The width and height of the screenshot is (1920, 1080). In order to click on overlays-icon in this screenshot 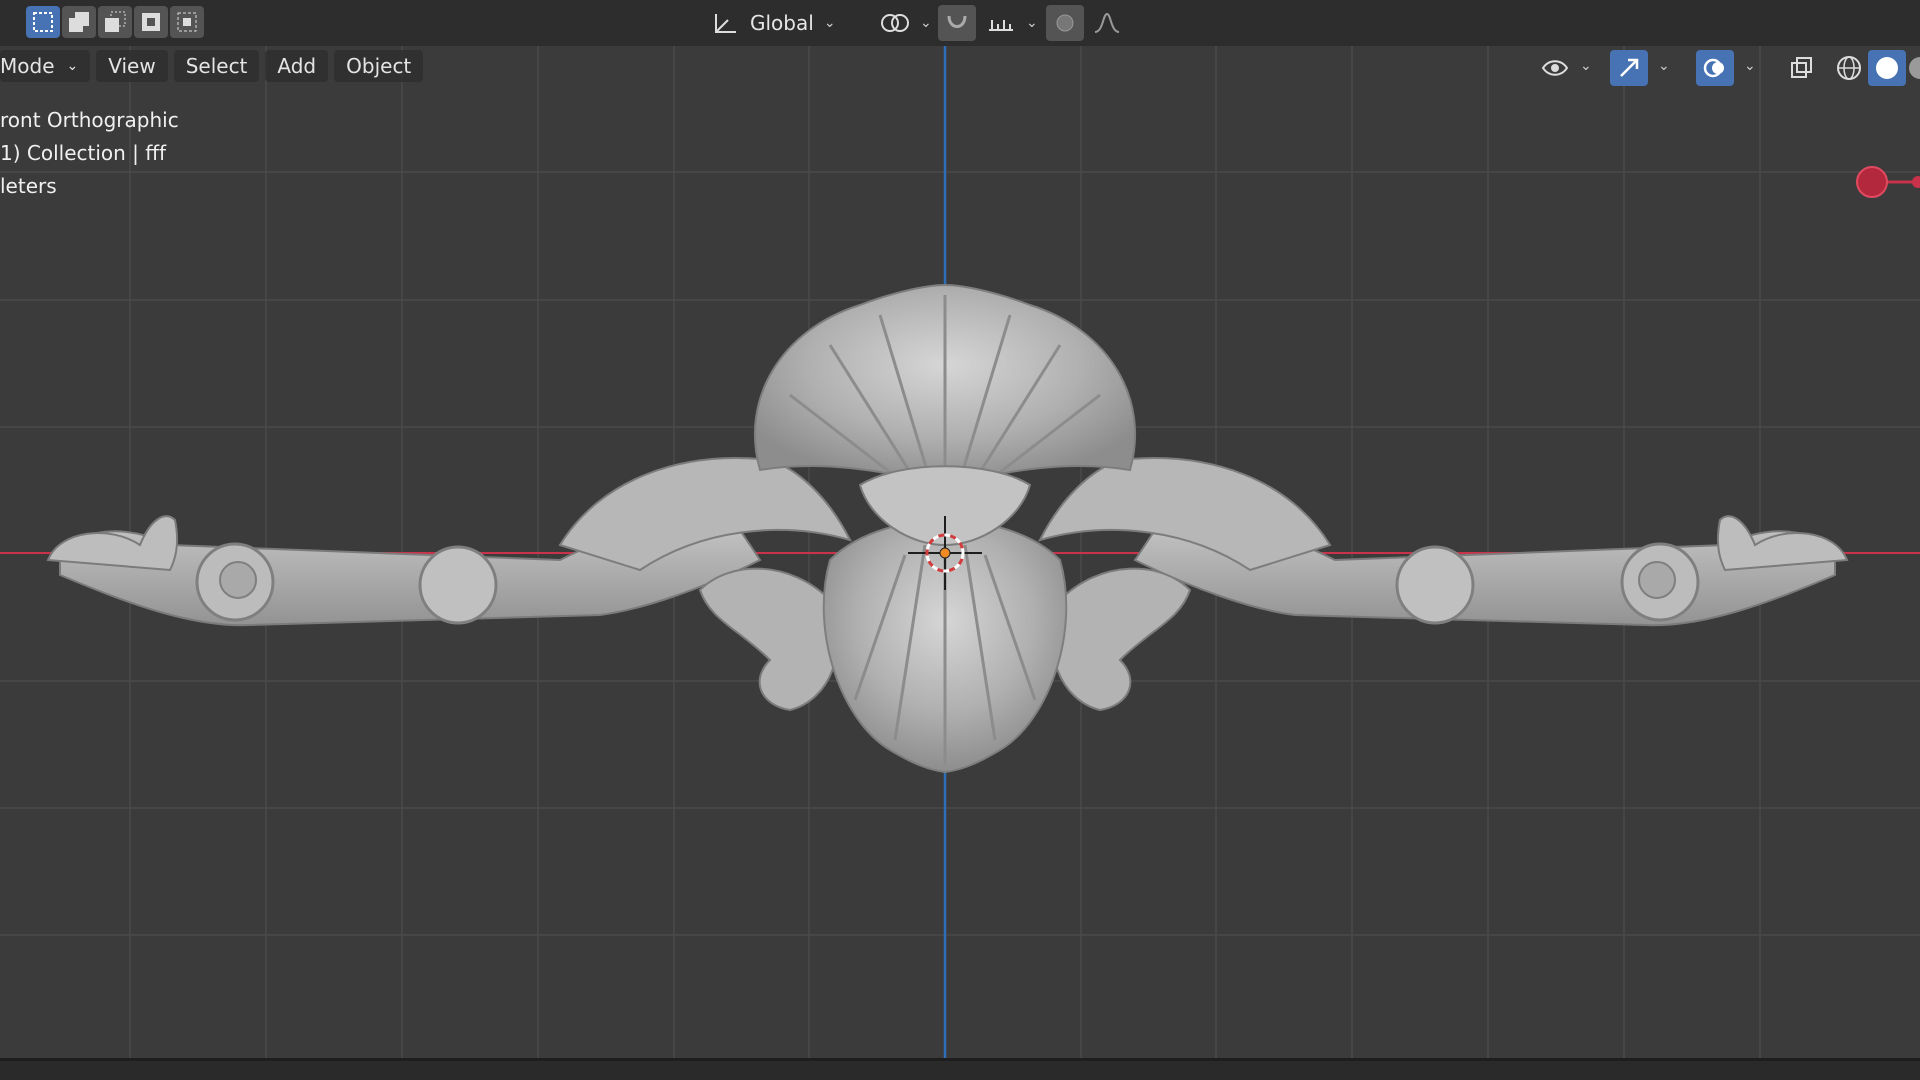, I will do `click(1713, 68)`.